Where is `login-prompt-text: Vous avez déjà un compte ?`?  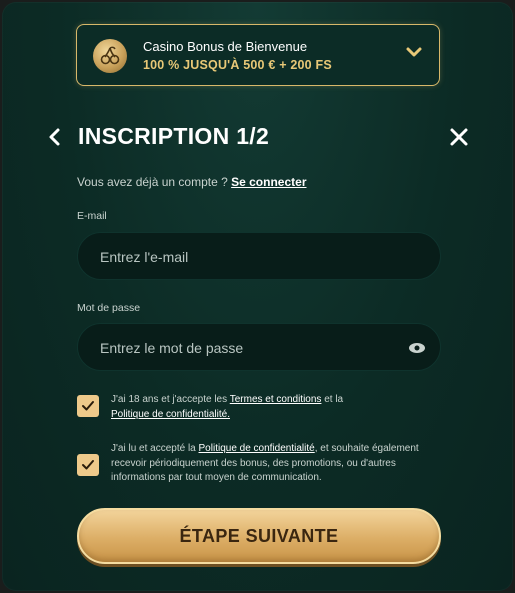
login-prompt-text: Vous avez déjà un compte ? is located at coordinates (152, 182).